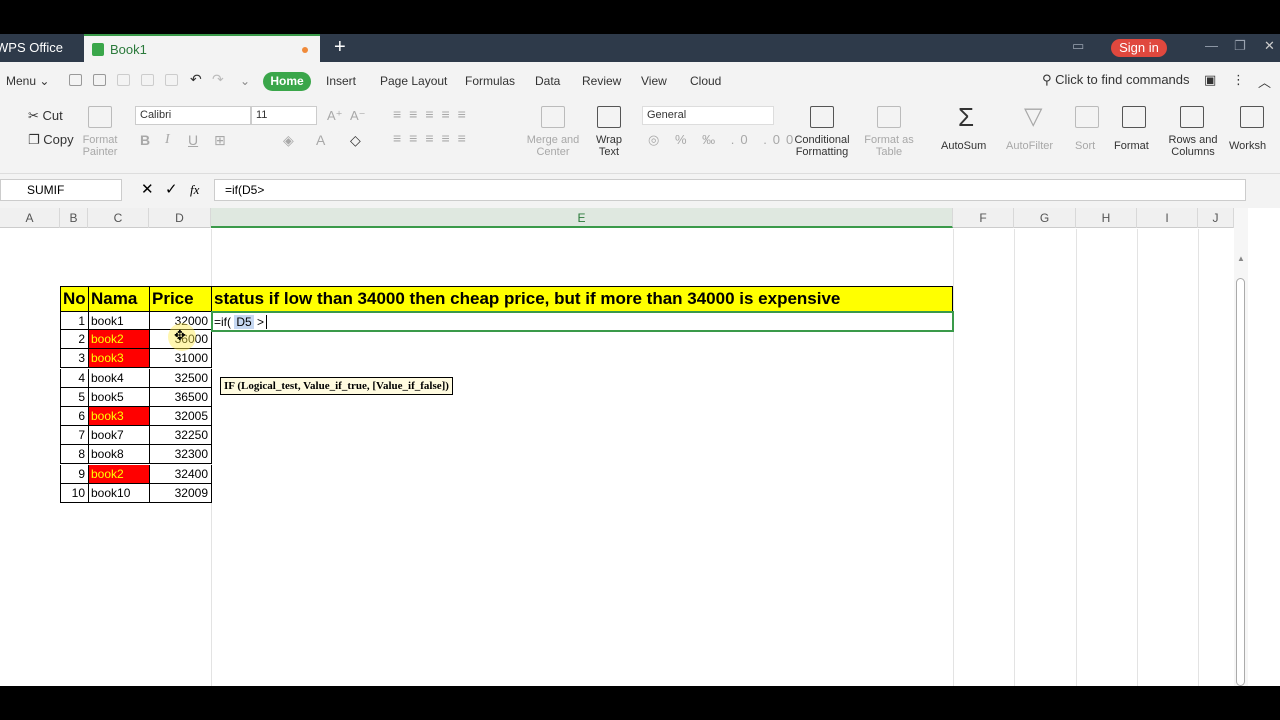 This screenshot has height=720, width=1280. Describe the element at coordinates (123, 80) in the screenshot. I see `export-pdf-icon` at that location.